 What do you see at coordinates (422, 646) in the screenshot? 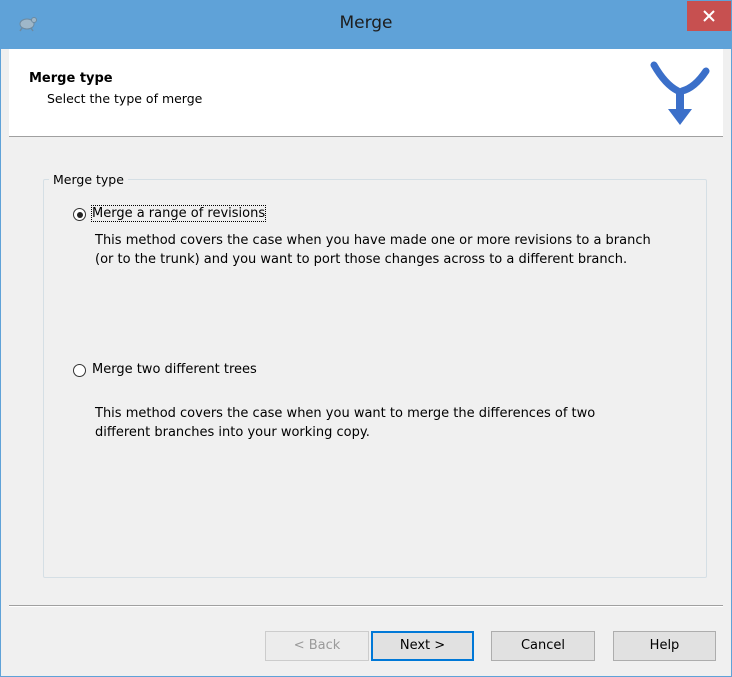
I see `next-button: Next >` at bounding box center [422, 646].